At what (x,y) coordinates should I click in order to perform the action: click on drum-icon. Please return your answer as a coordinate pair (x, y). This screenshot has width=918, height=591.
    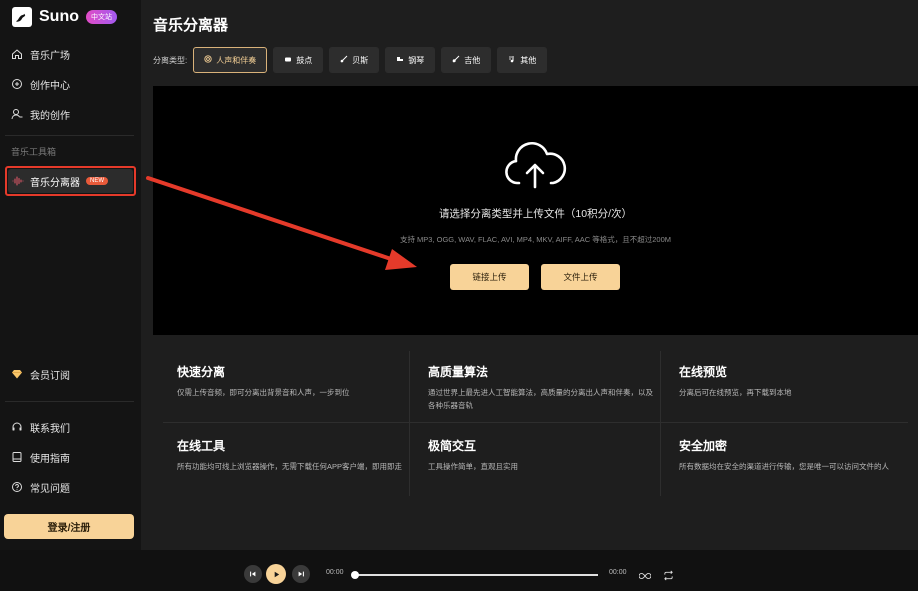
    Looking at the image, I should click on (288, 60).